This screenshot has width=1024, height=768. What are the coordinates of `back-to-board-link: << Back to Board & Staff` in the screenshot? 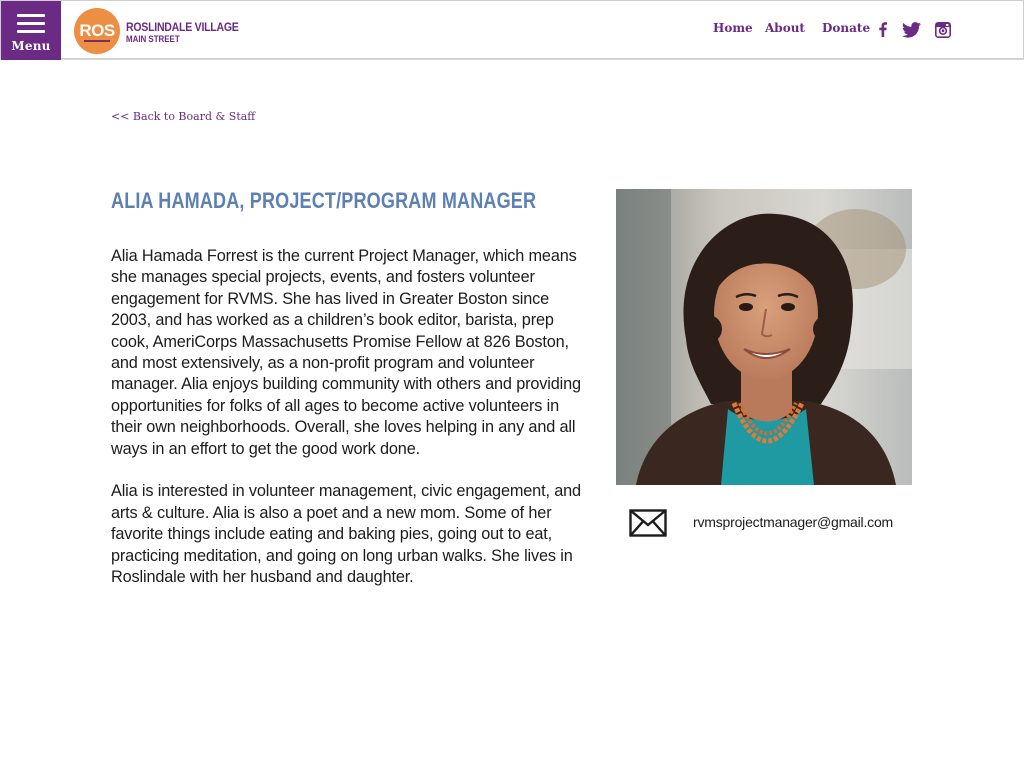 It's located at (183, 116).